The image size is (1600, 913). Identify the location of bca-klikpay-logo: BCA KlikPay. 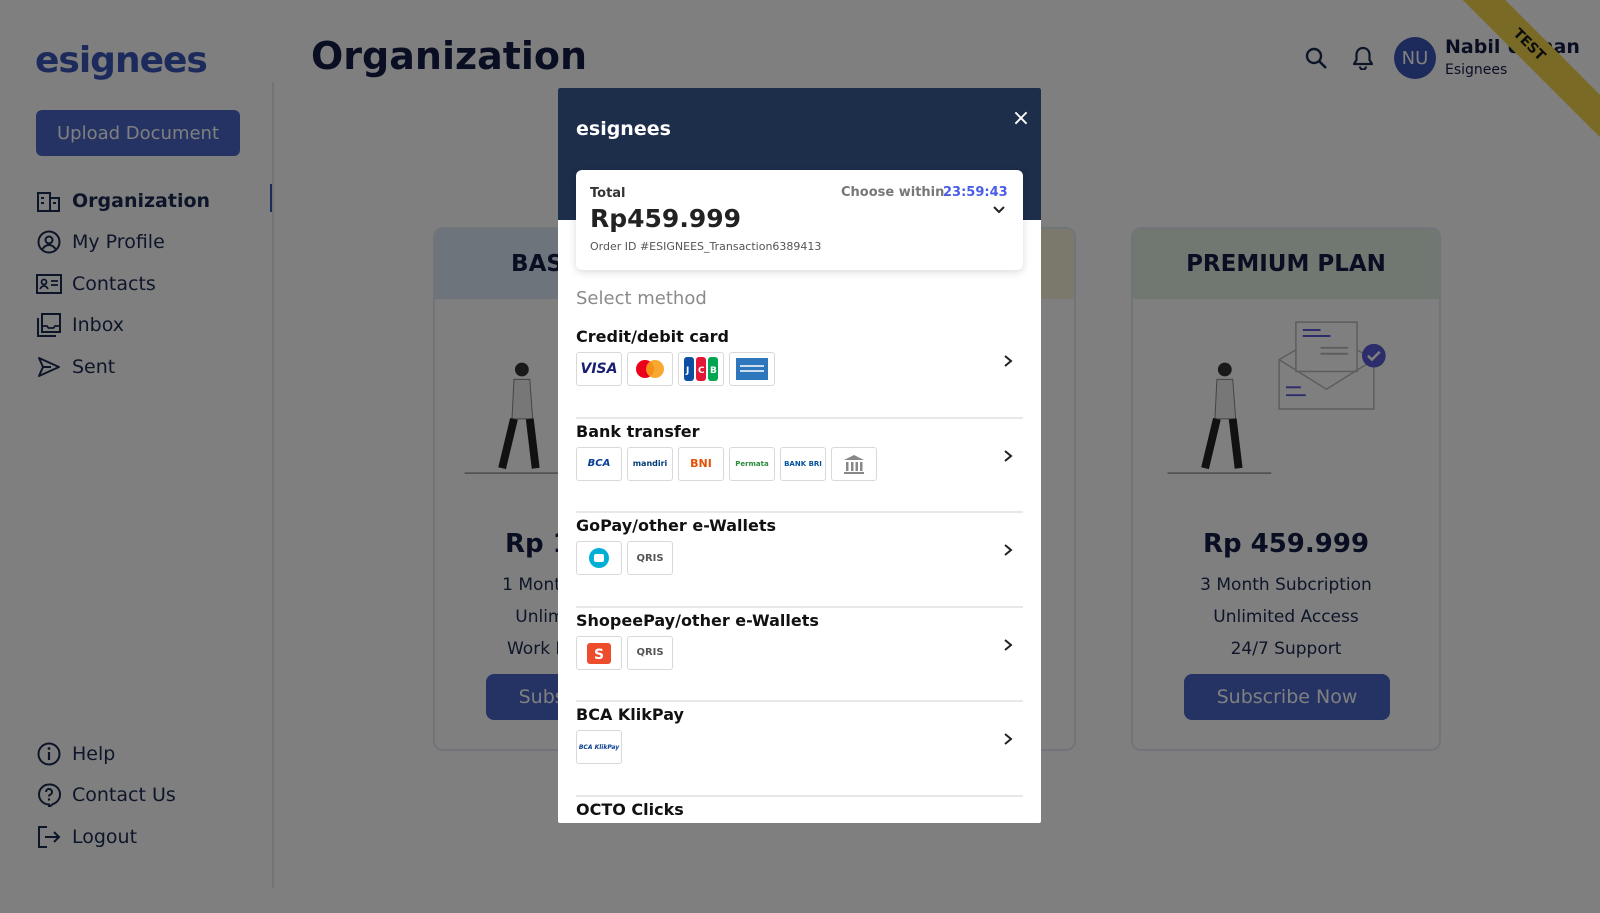
(599, 747).